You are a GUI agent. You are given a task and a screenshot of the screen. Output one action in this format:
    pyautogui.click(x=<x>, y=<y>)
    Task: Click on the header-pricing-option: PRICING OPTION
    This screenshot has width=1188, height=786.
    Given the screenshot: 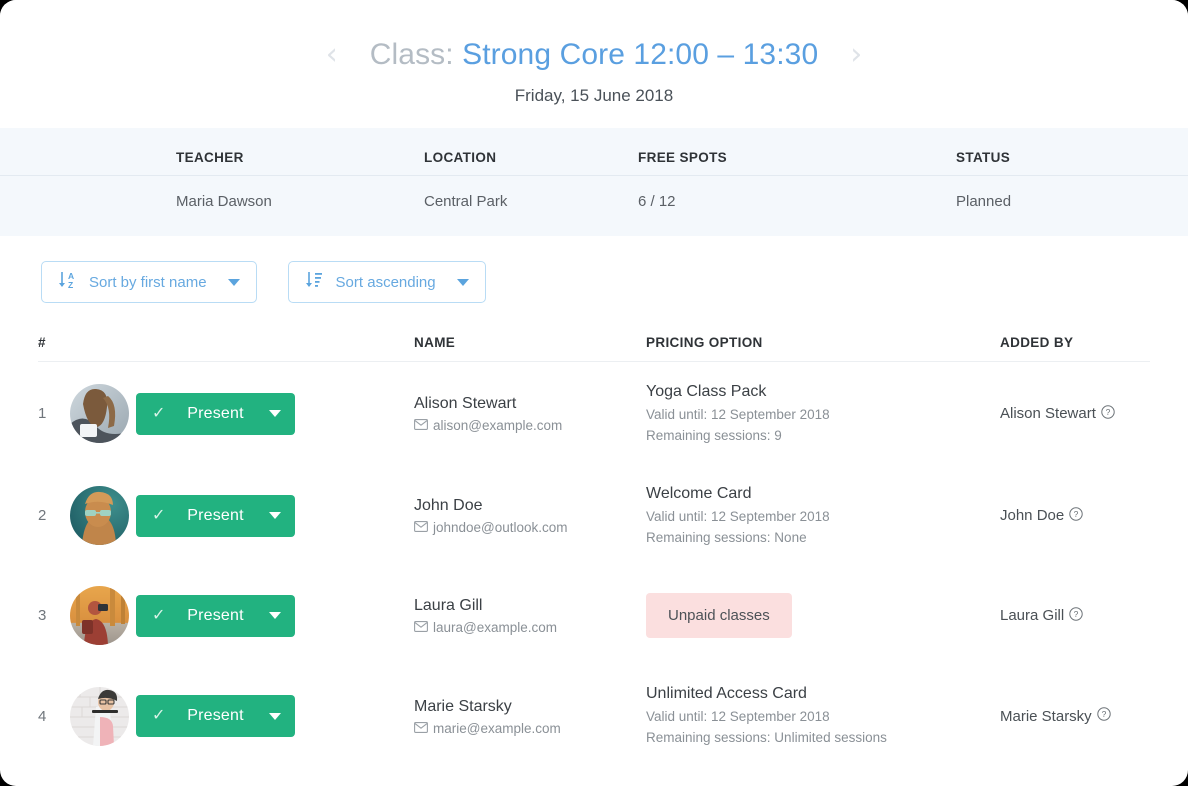 What is the action you would take?
    pyautogui.click(x=823, y=332)
    